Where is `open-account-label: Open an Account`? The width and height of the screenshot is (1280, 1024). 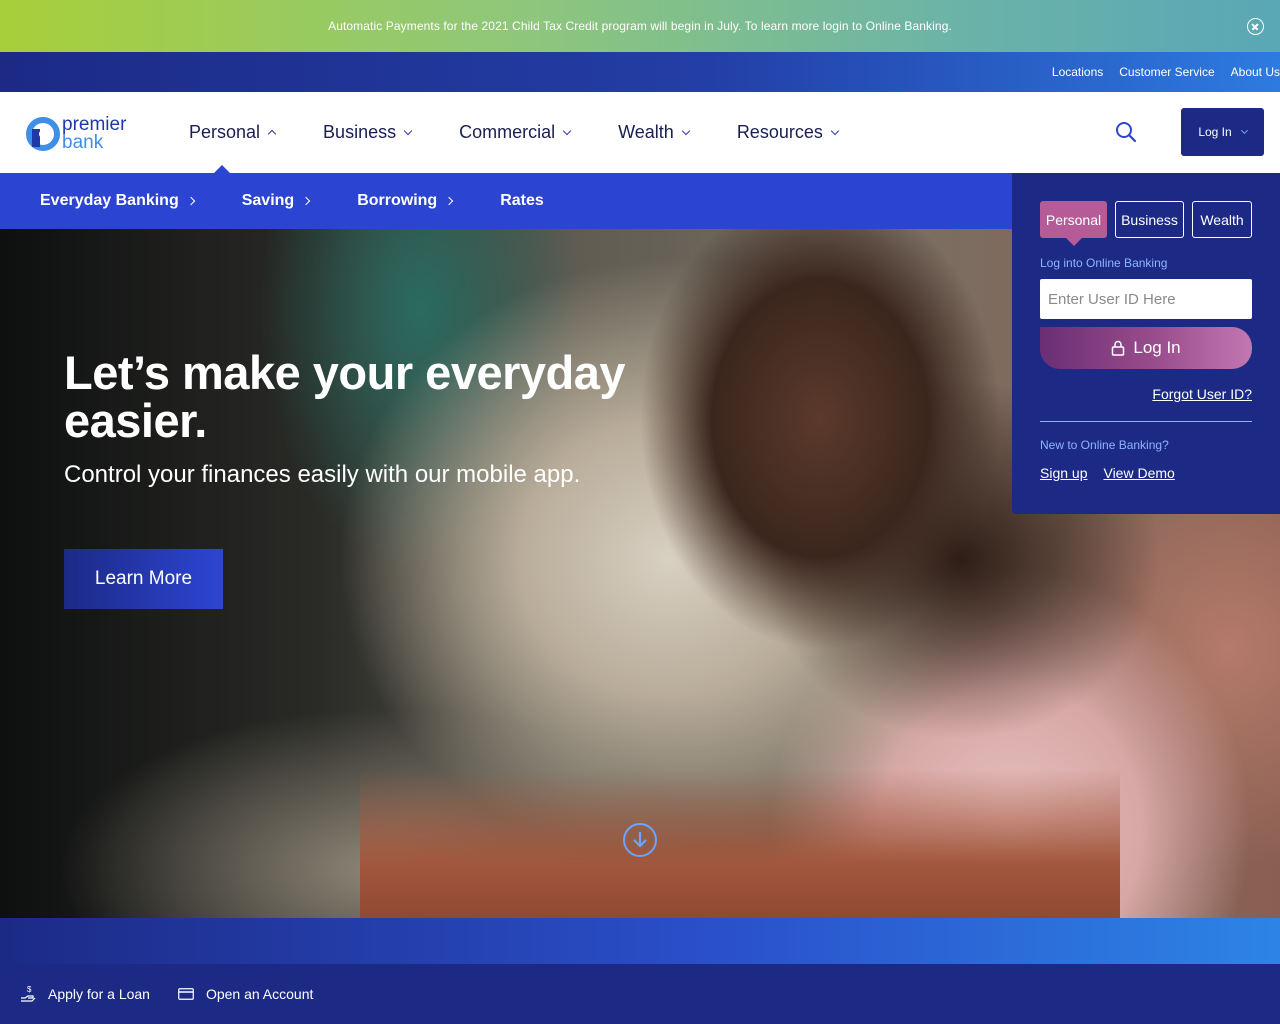
open-account-label: Open an Account is located at coordinates (259, 994).